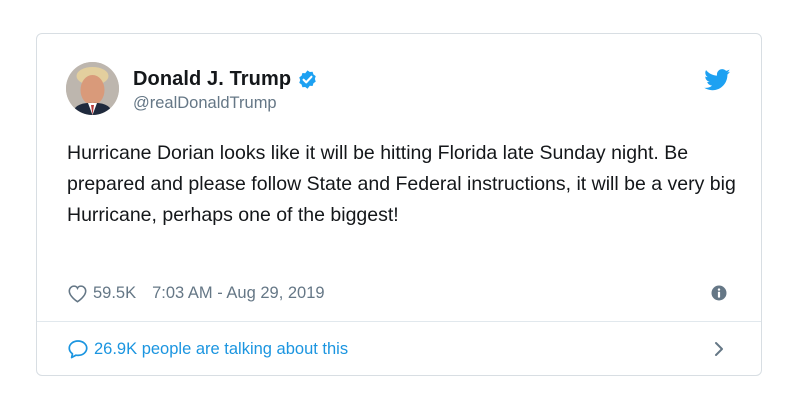 The width and height of the screenshot is (799, 414). What do you see at coordinates (399, 90) in the screenshot?
I see `tweet-header: Donald J. Trump @realDonaldTrump` at bounding box center [399, 90].